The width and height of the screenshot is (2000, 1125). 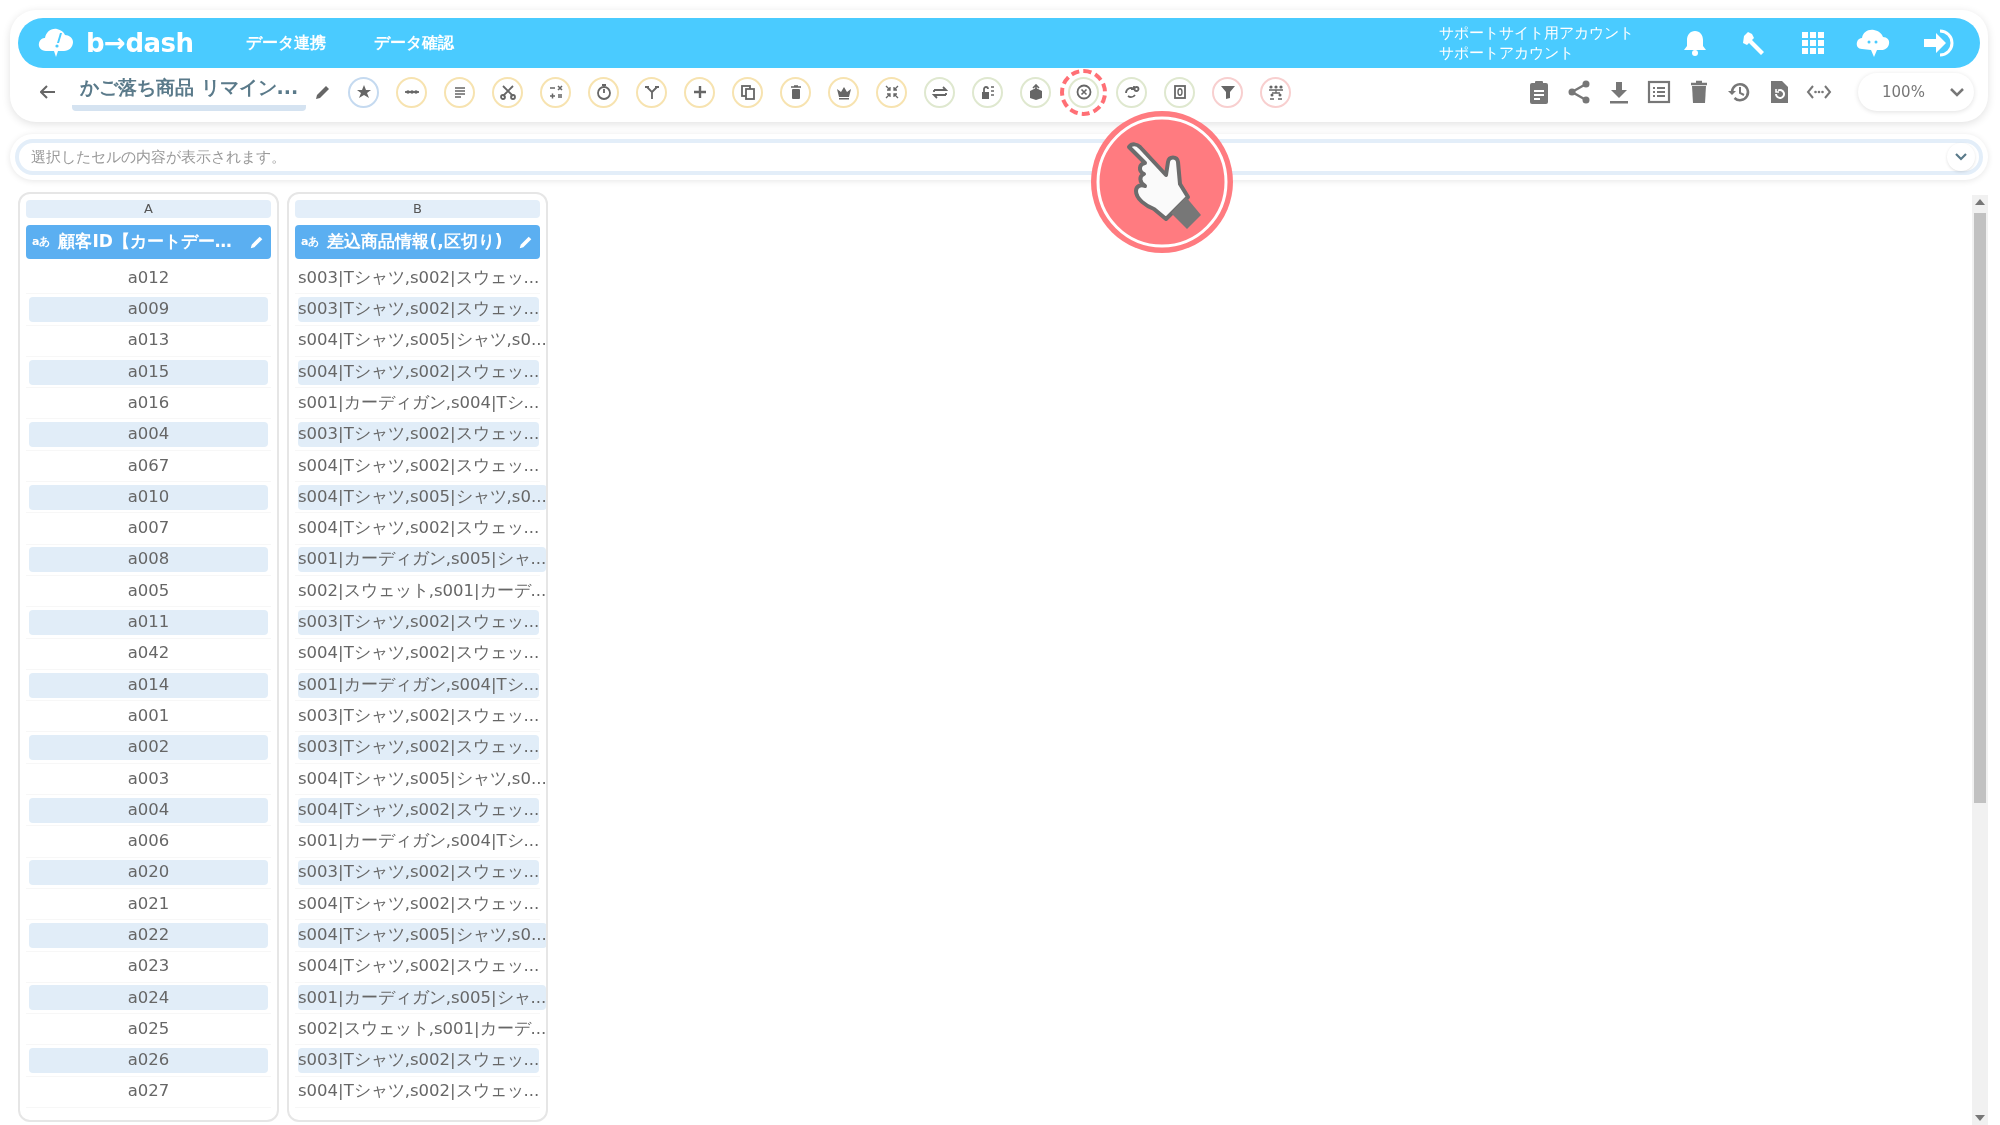 What do you see at coordinates (148, 622) in the screenshot?
I see `table-cell: a011` at bounding box center [148, 622].